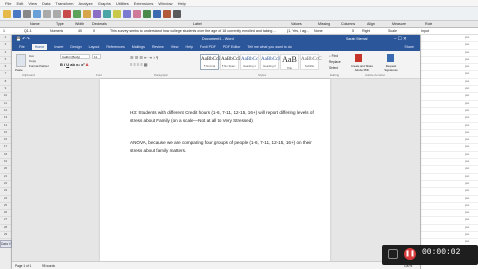 This screenshot has width=478, height=269. Describe the element at coordinates (94, 31) in the screenshot. I see `cell-decimals: 0` at that location.